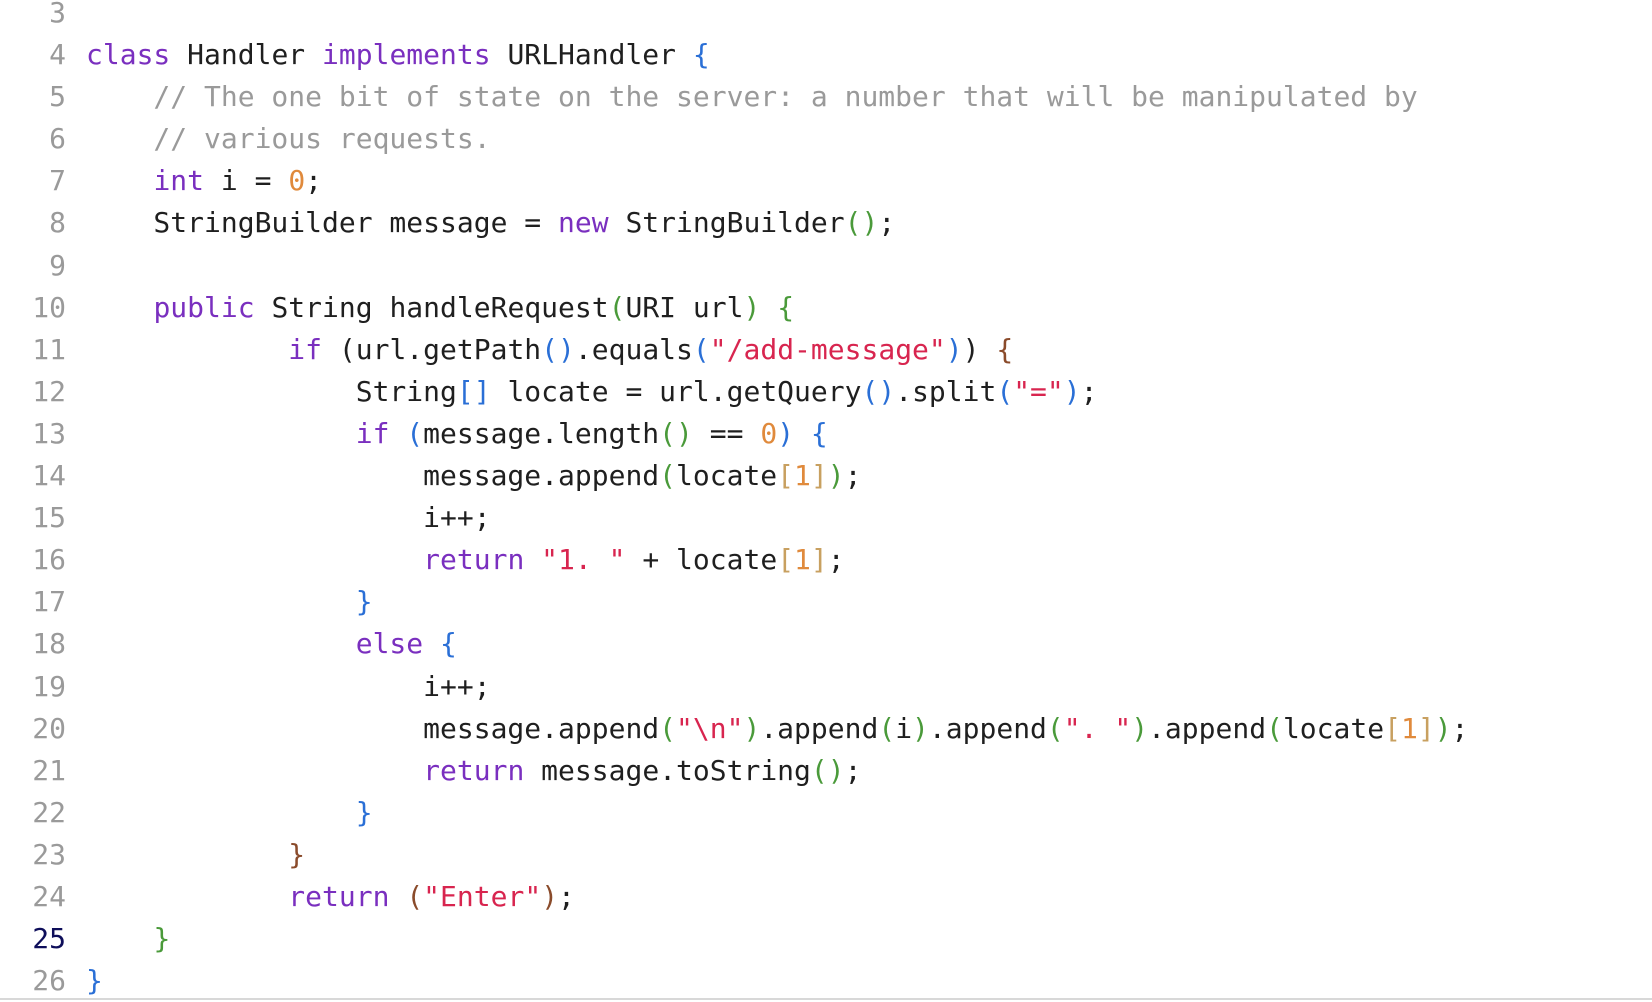  I want to click on line-number: 25, so click(49, 939).